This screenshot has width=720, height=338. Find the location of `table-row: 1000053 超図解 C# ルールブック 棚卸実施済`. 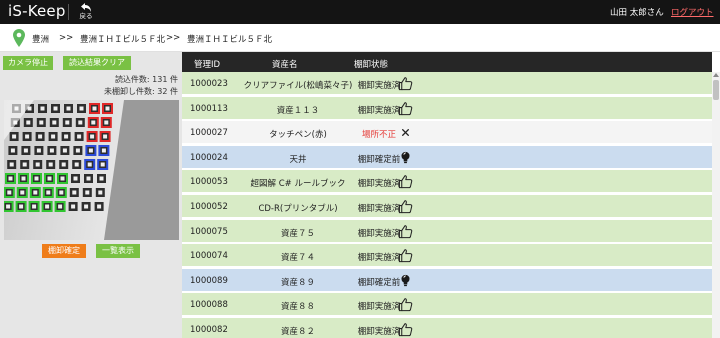

table-row: 1000053 超図解 C# ルールブック 棚卸実施済 is located at coordinates (447, 182).